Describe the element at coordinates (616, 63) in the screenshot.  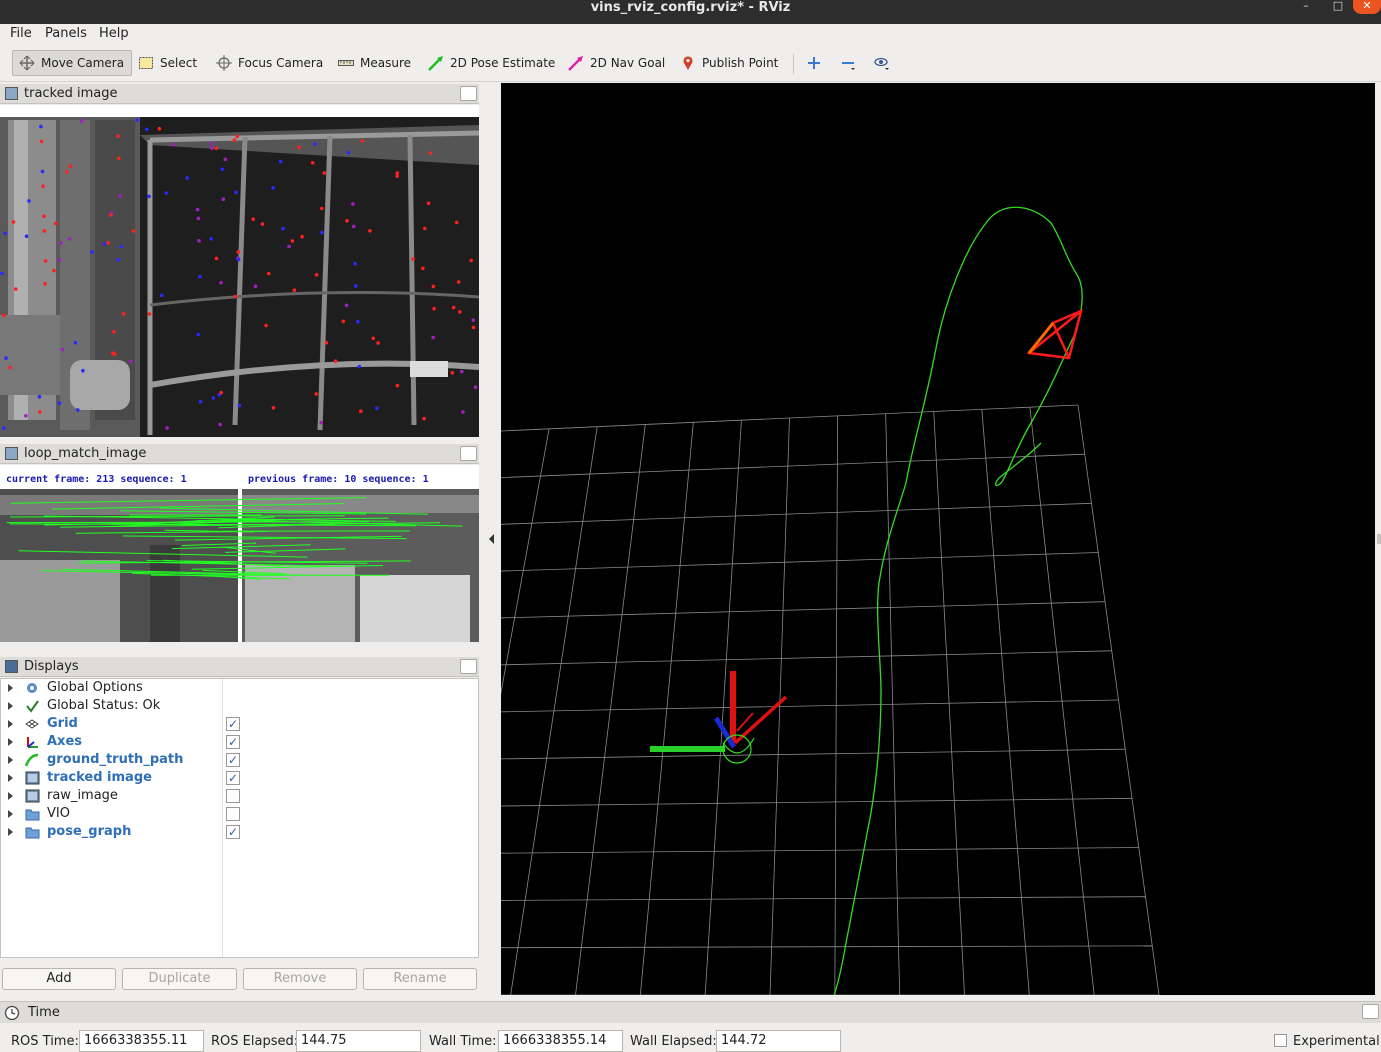
I see `nav-goal-button: 2D Nav Goal` at that location.